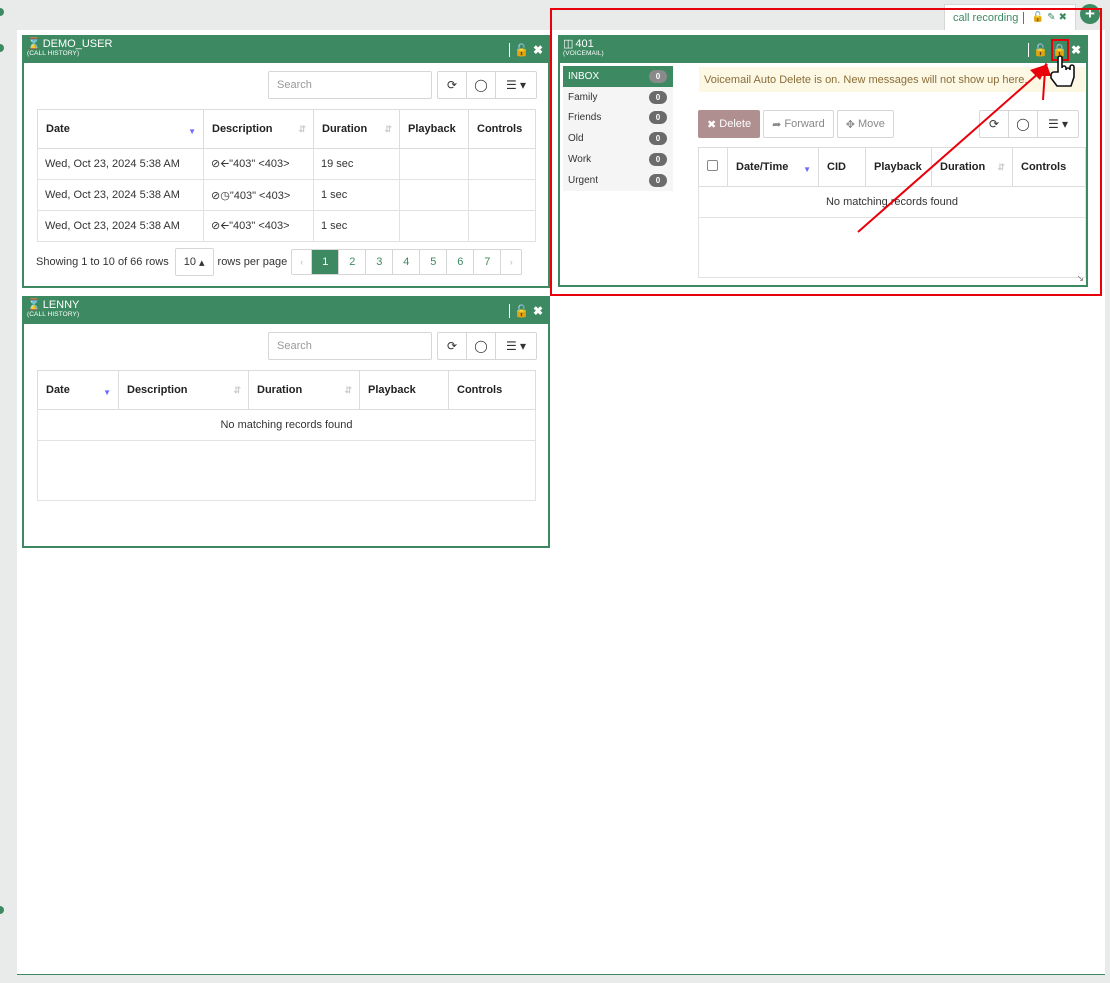 The width and height of the screenshot is (1110, 983). What do you see at coordinates (286, 470) in the screenshot?
I see `table-filler` at bounding box center [286, 470].